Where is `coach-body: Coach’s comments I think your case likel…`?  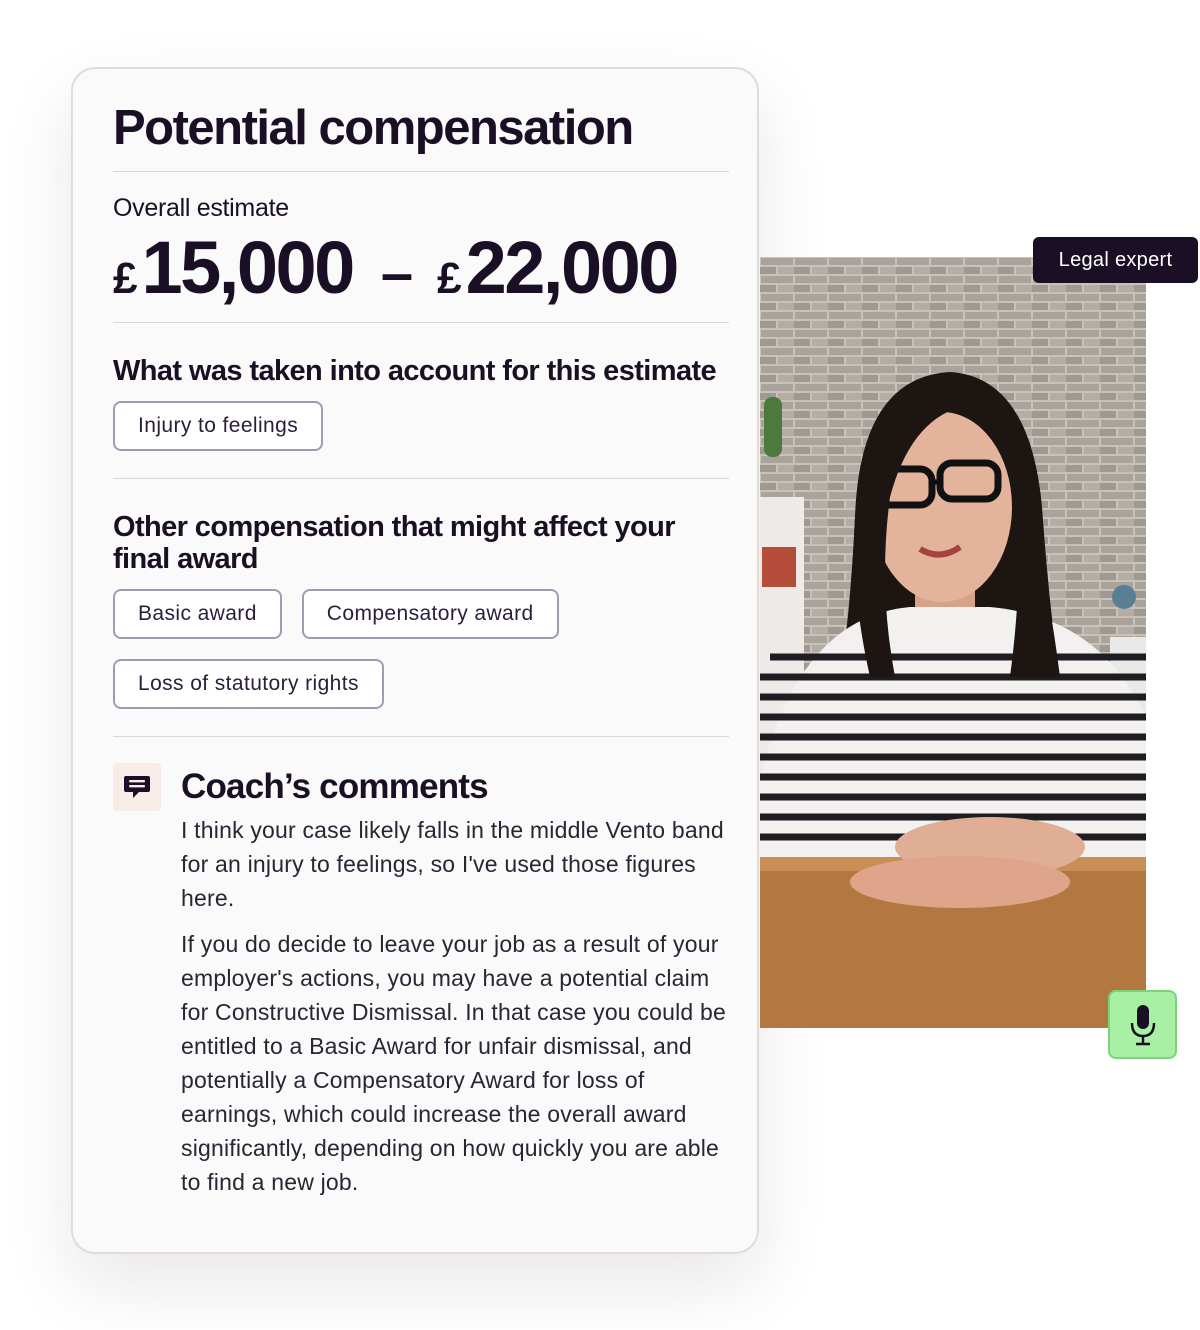
coach-body: Coach’s comments I think your case likel… is located at coordinates (454, 981).